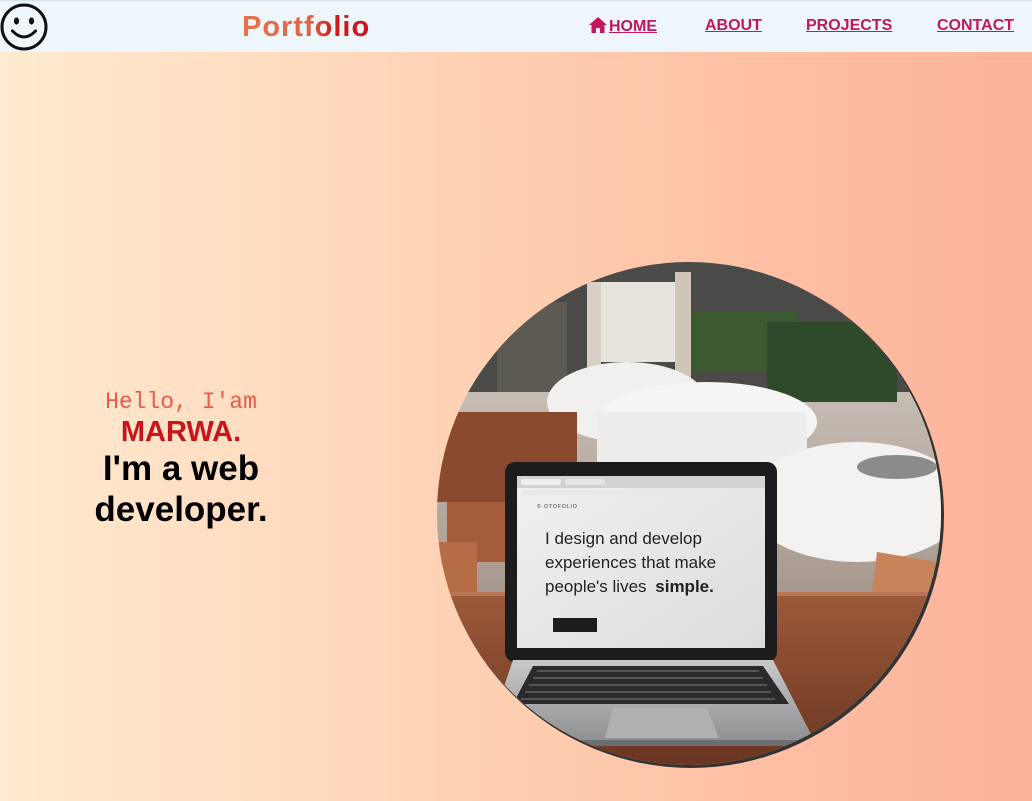 This screenshot has height=801, width=1032. What do you see at coordinates (623, 538) in the screenshot?
I see `screen-line-1: I design and develop` at bounding box center [623, 538].